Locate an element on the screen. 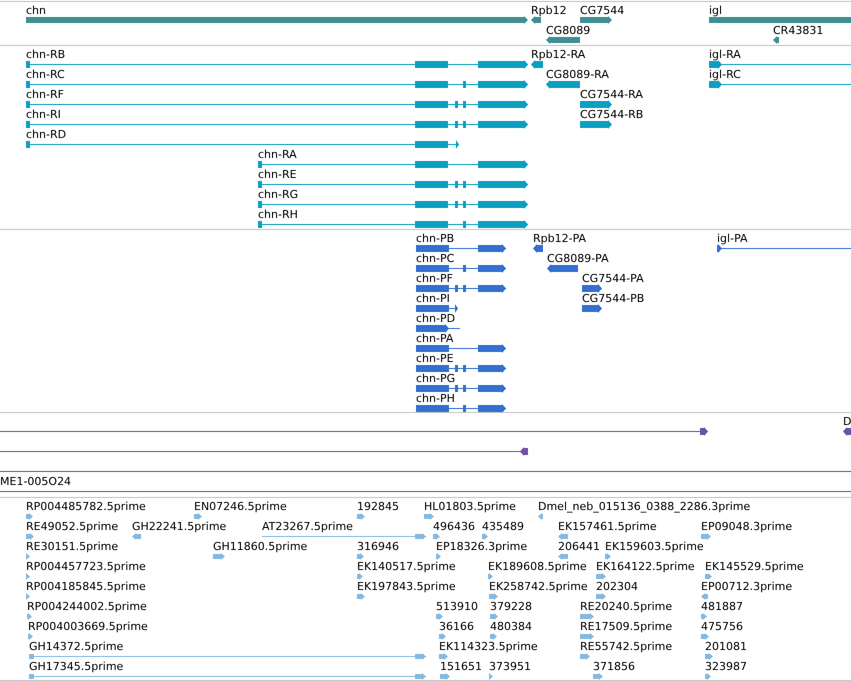 Image resolution: width=851 pixels, height=681 pixels. feature-label: chn-RD is located at coordinates (46, 134).